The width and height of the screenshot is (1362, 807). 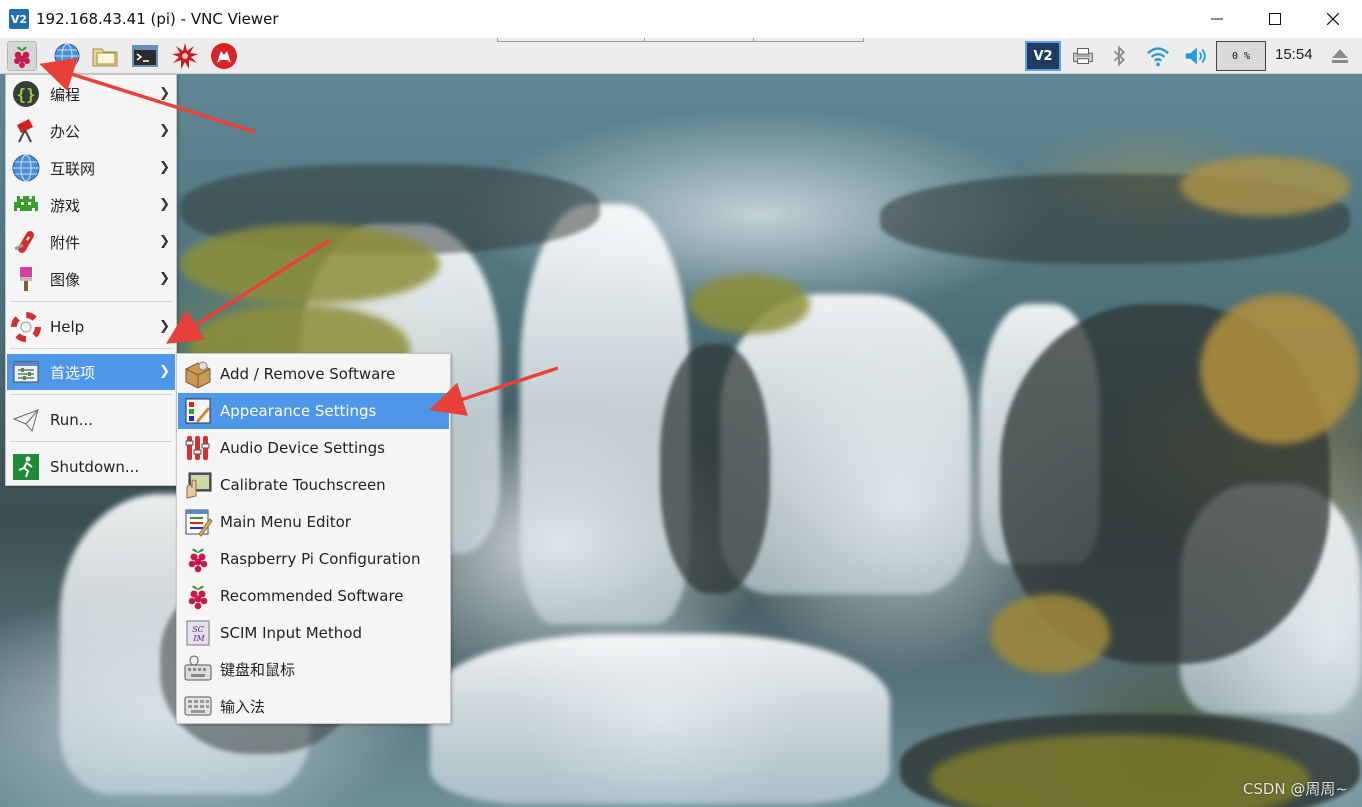 I want to click on window-task-strip, so click(x=680, y=40).